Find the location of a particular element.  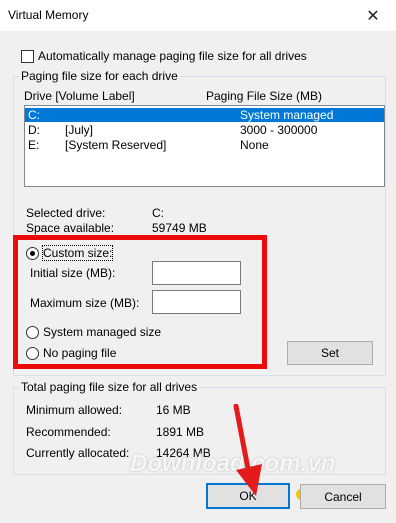

drive-letter: E: is located at coordinates (34, 145).